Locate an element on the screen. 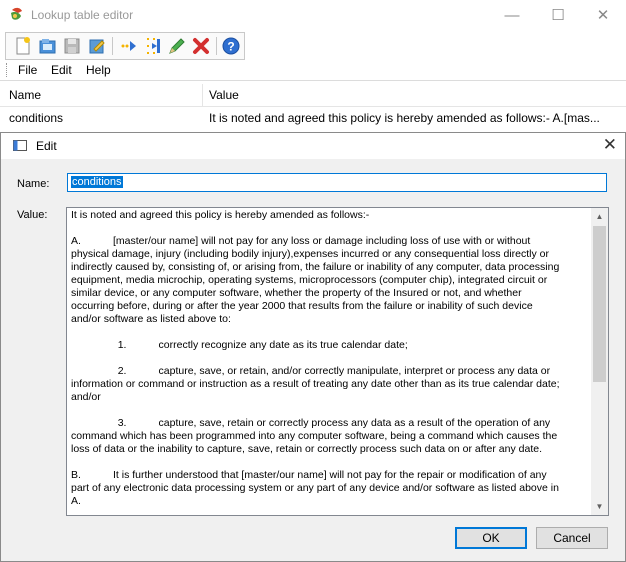 This screenshot has height=562, width=626. vertical-scrollbar: ▲ ▼ is located at coordinates (599, 361).